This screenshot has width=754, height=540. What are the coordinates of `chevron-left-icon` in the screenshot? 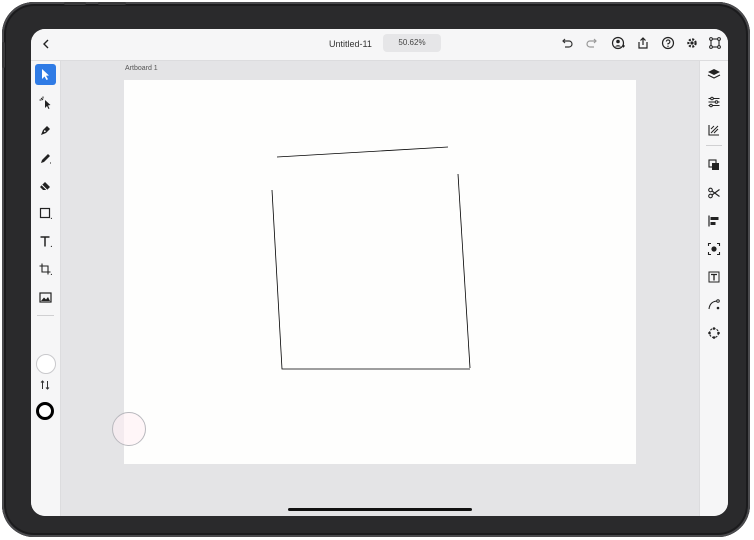 It's located at (46, 44).